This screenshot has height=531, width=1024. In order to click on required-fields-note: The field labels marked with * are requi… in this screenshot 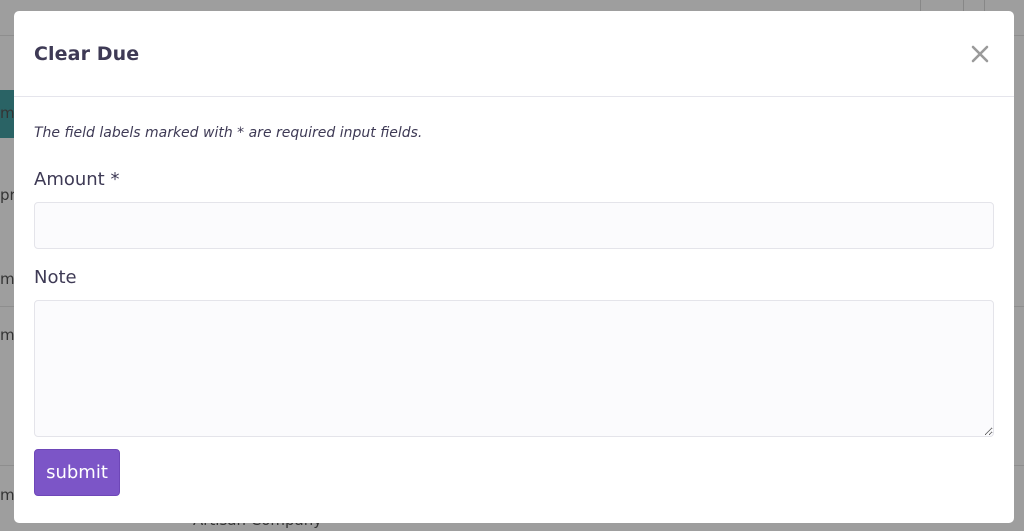, I will do `click(228, 133)`.